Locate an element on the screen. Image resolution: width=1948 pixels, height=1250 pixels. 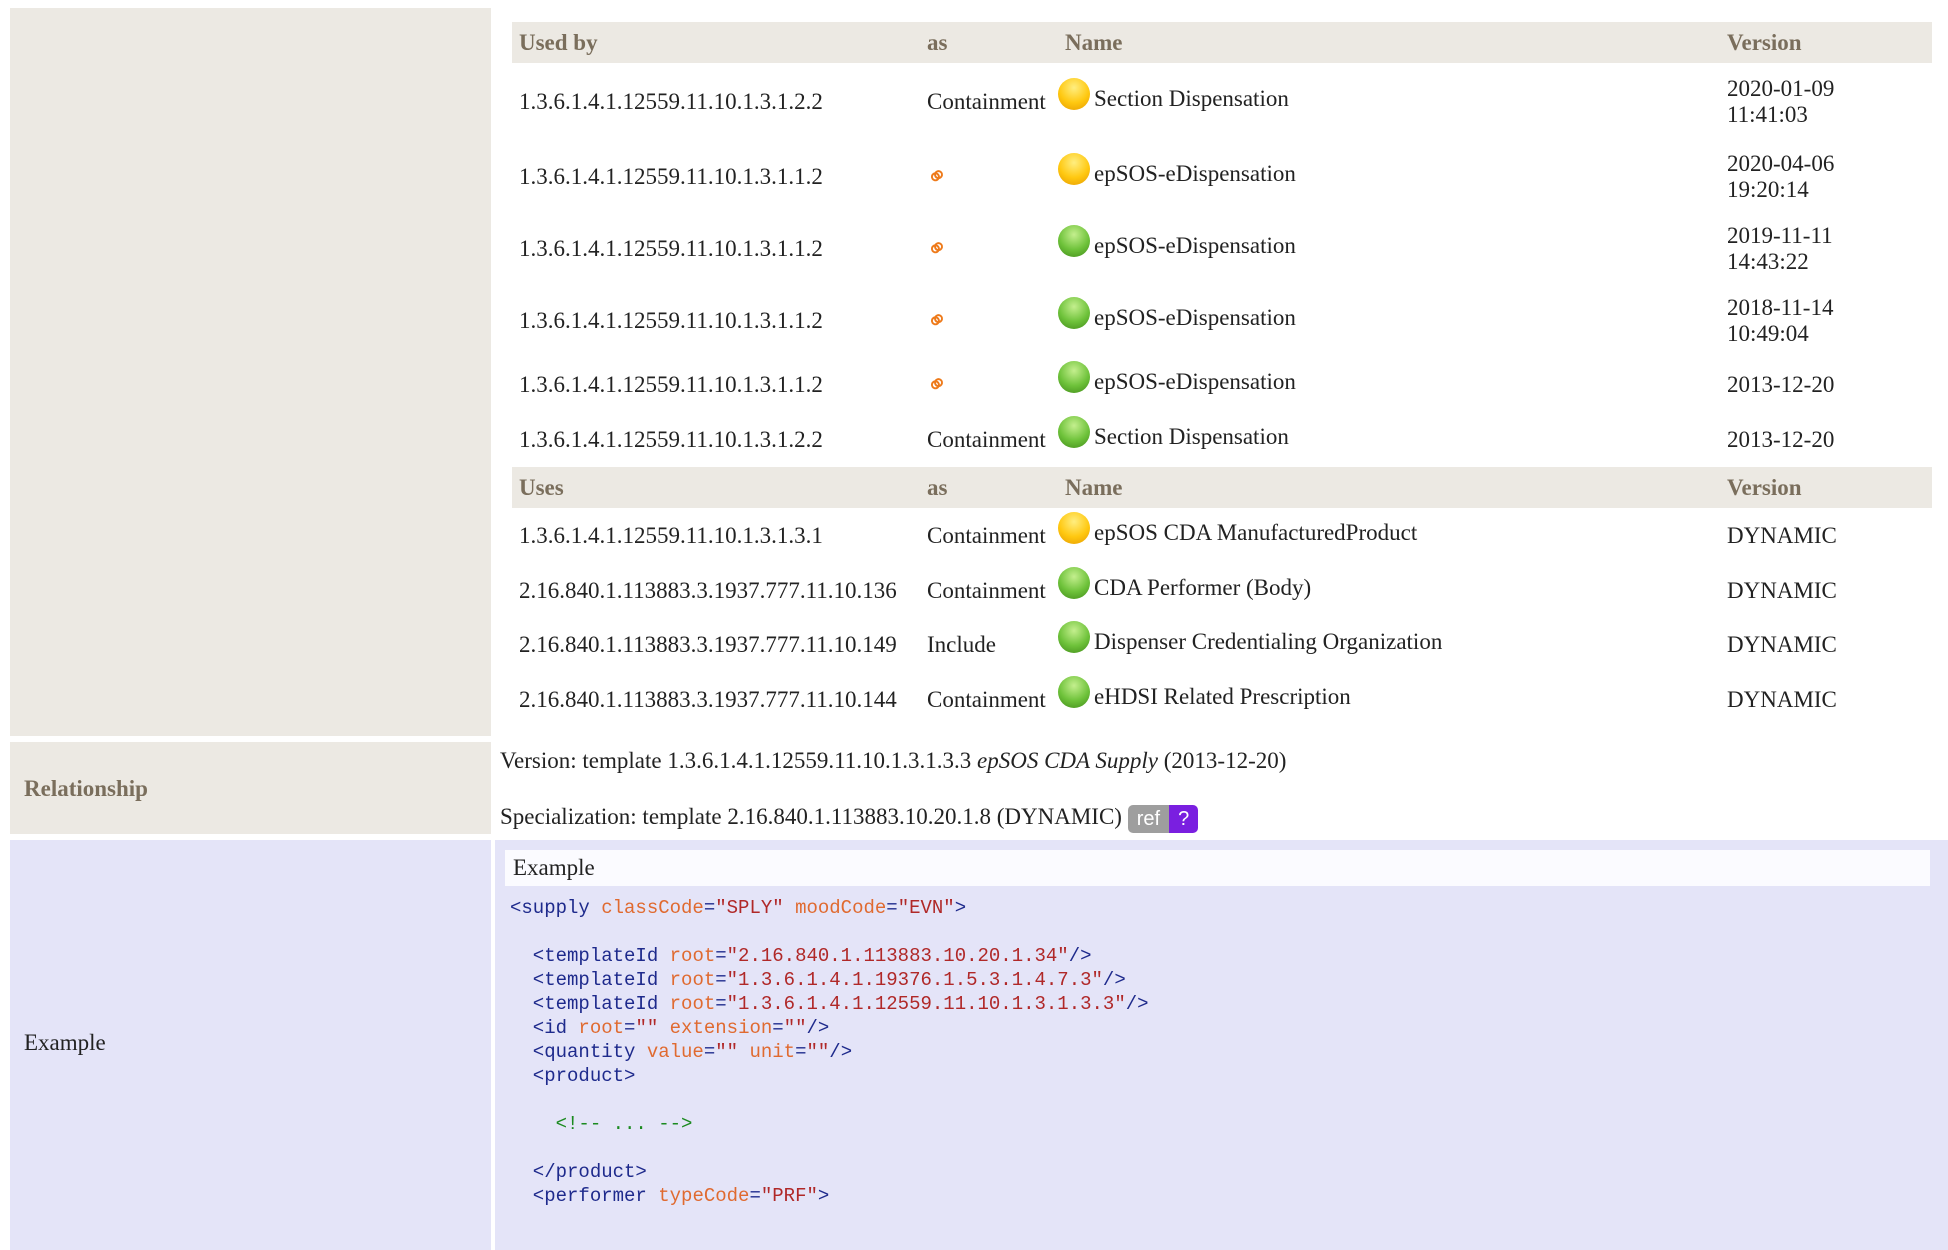
relationship-label-cell: Relationship is located at coordinates (250, 788).